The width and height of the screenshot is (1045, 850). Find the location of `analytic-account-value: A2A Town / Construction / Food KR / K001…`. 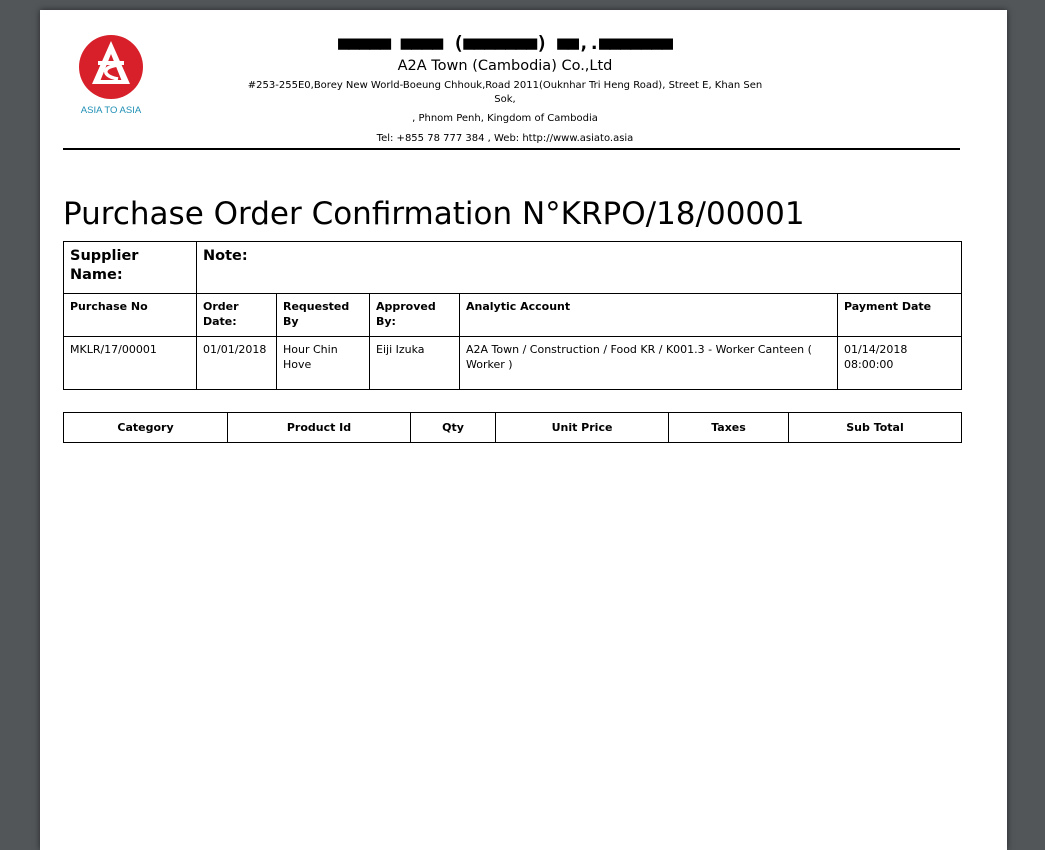

analytic-account-value: A2A Town / Construction / Food KR / K001… is located at coordinates (648, 363).